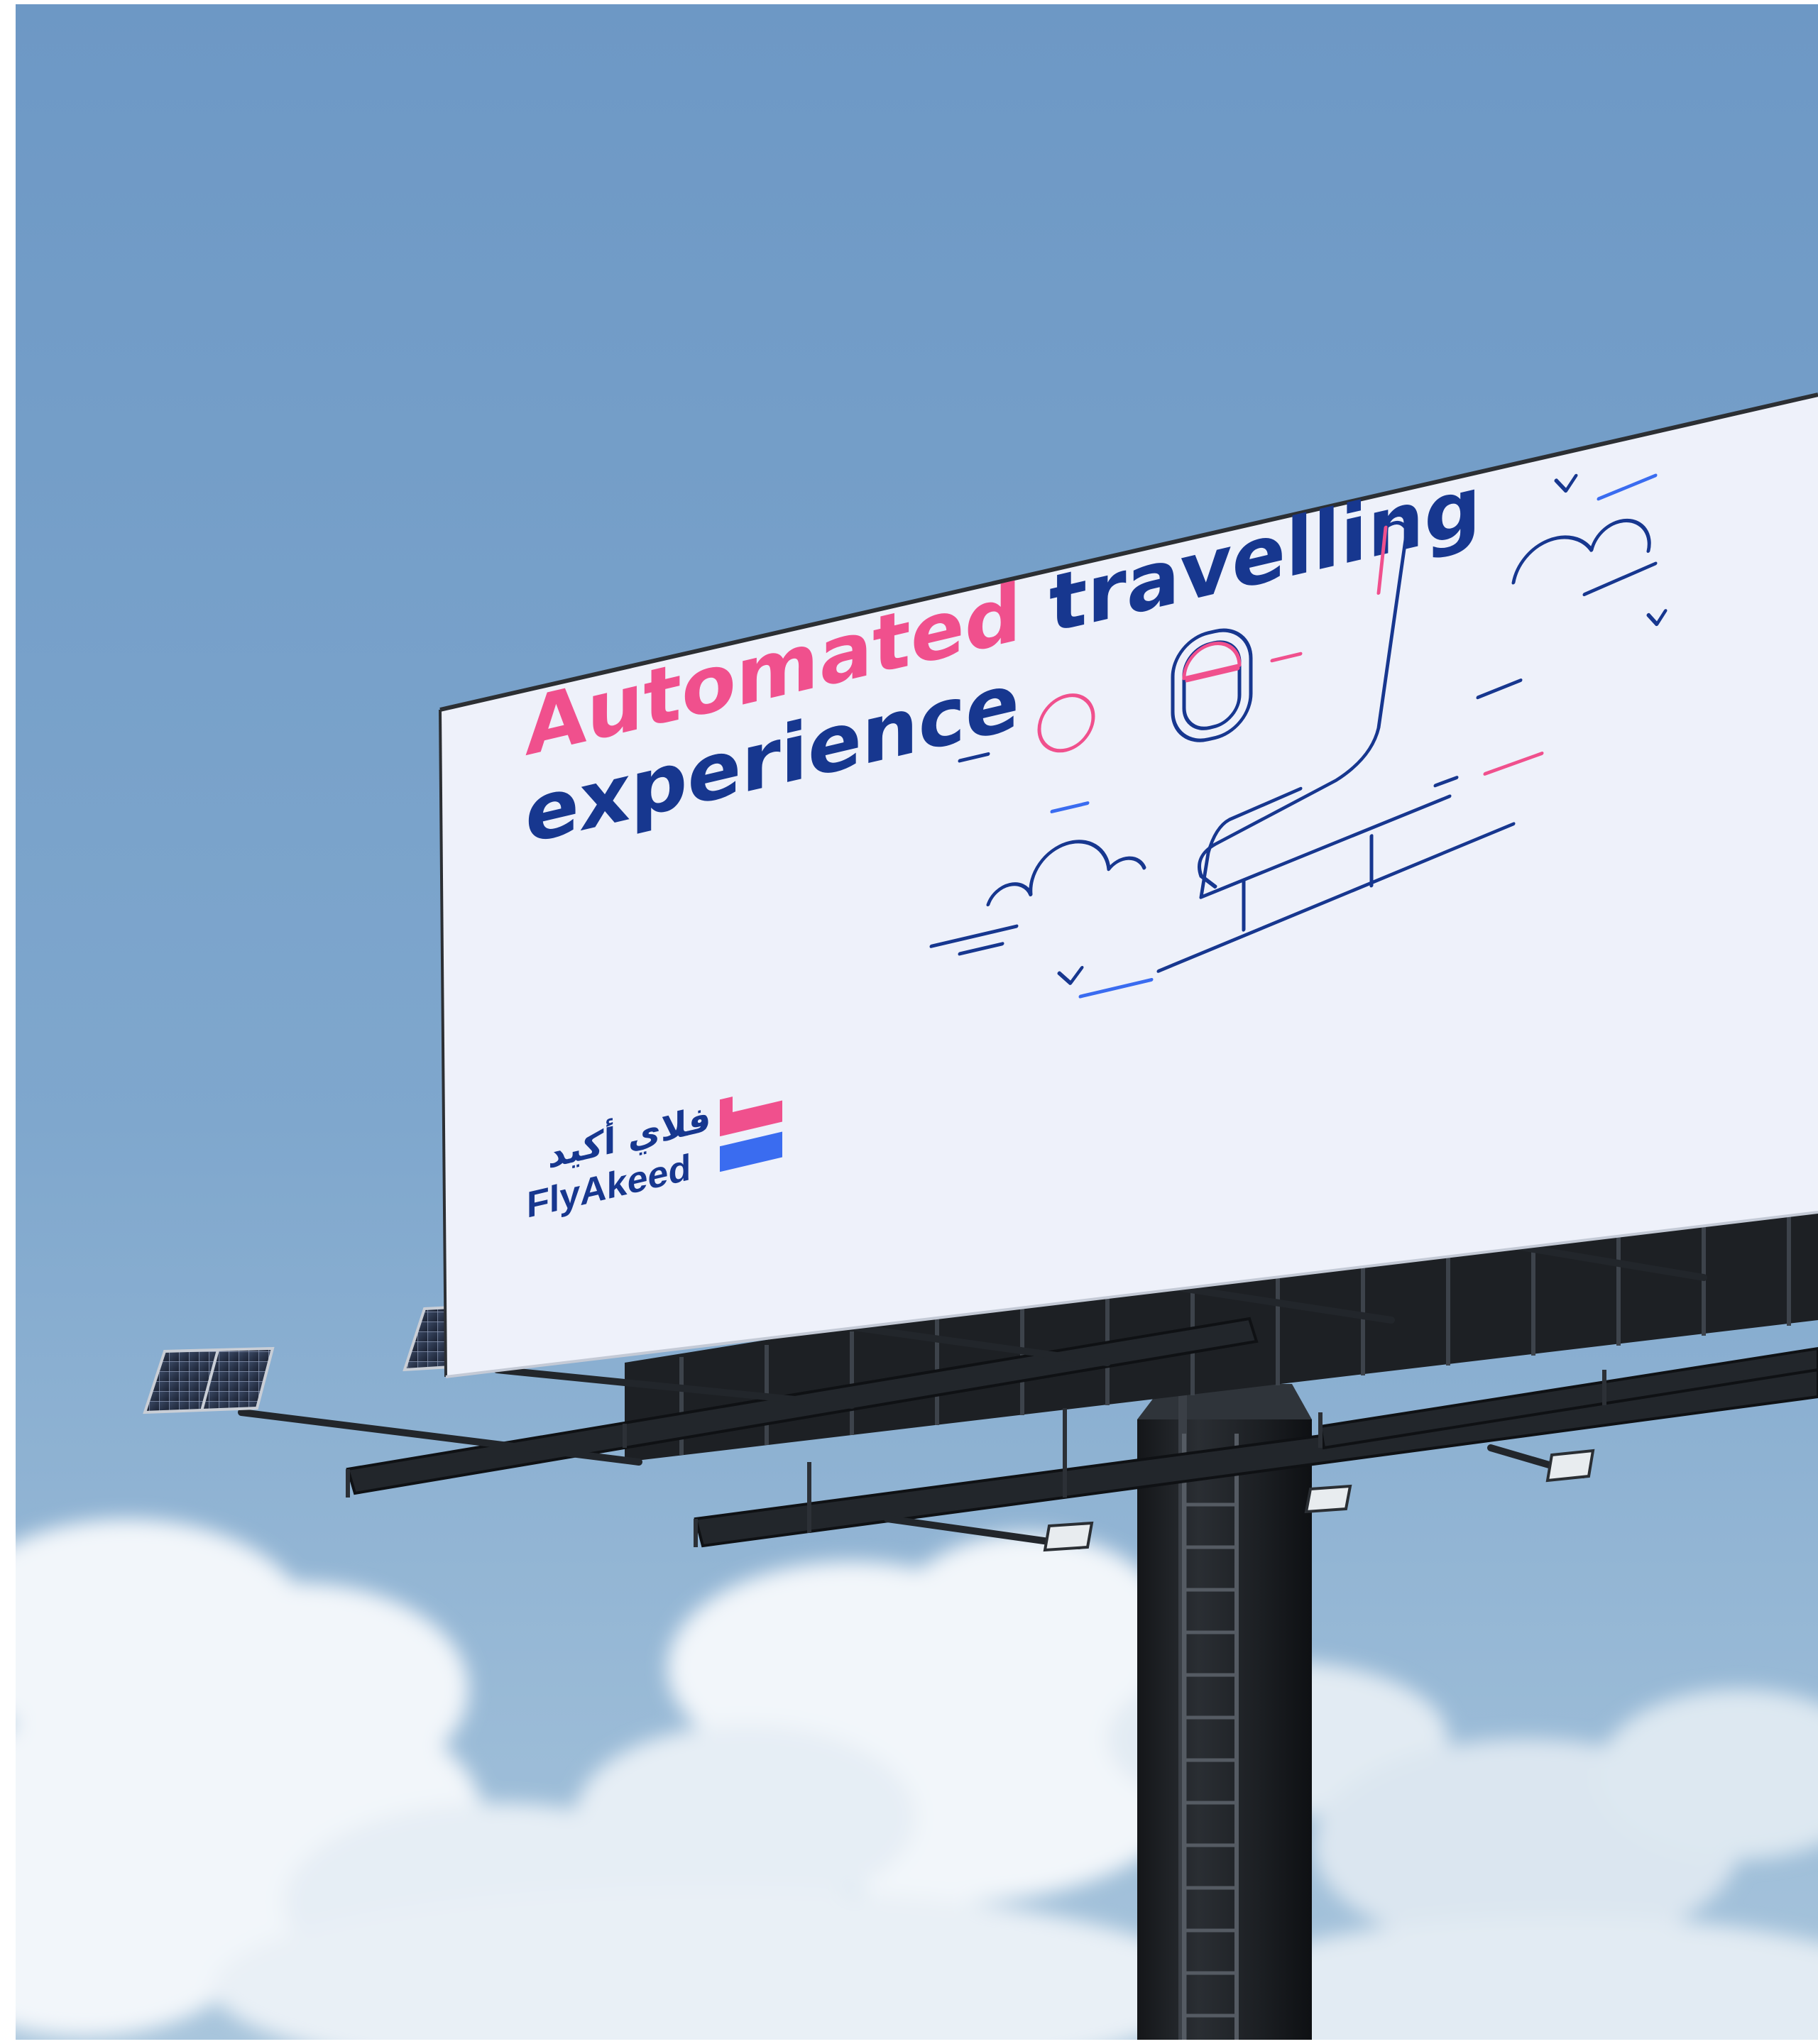  What do you see at coordinates (661, 1162) in the screenshot?
I see `brand-logo: فلاي أكيد FlyAkeed` at bounding box center [661, 1162].